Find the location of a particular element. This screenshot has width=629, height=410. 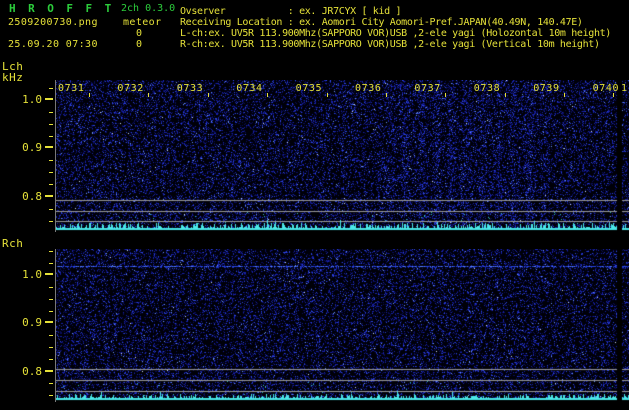

time-label: 0733 is located at coordinates (190, 88).